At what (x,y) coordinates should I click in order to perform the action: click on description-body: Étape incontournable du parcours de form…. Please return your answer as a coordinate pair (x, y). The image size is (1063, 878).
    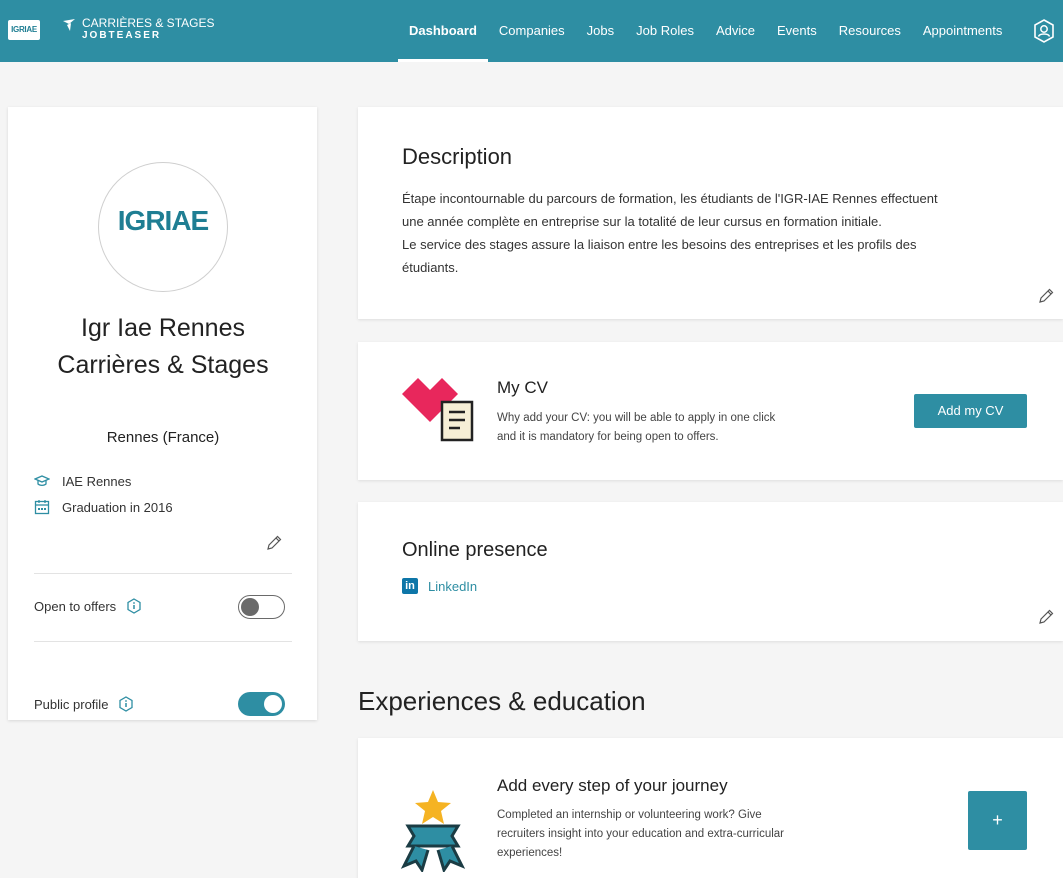
    Looking at the image, I should click on (722, 233).